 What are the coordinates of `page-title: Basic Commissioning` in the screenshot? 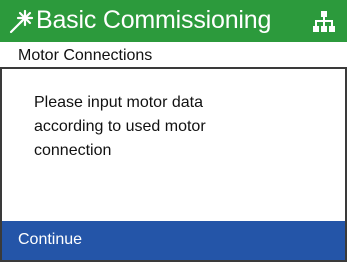 It's located at (154, 20).